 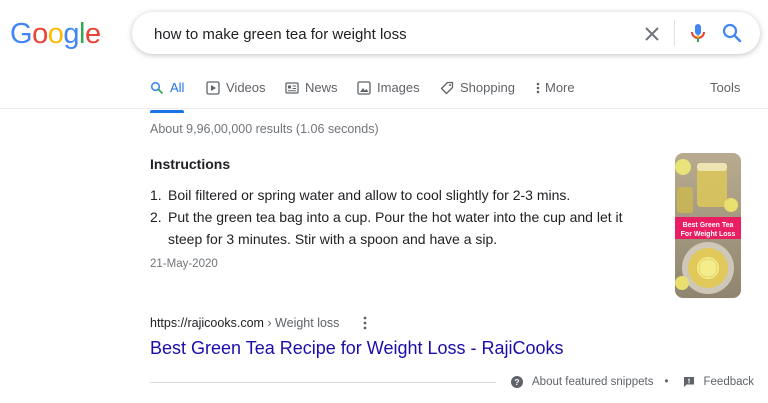 What do you see at coordinates (307, 323) in the screenshot?
I see `breadcrumb-path: Weight loss` at bounding box center [307, 323].